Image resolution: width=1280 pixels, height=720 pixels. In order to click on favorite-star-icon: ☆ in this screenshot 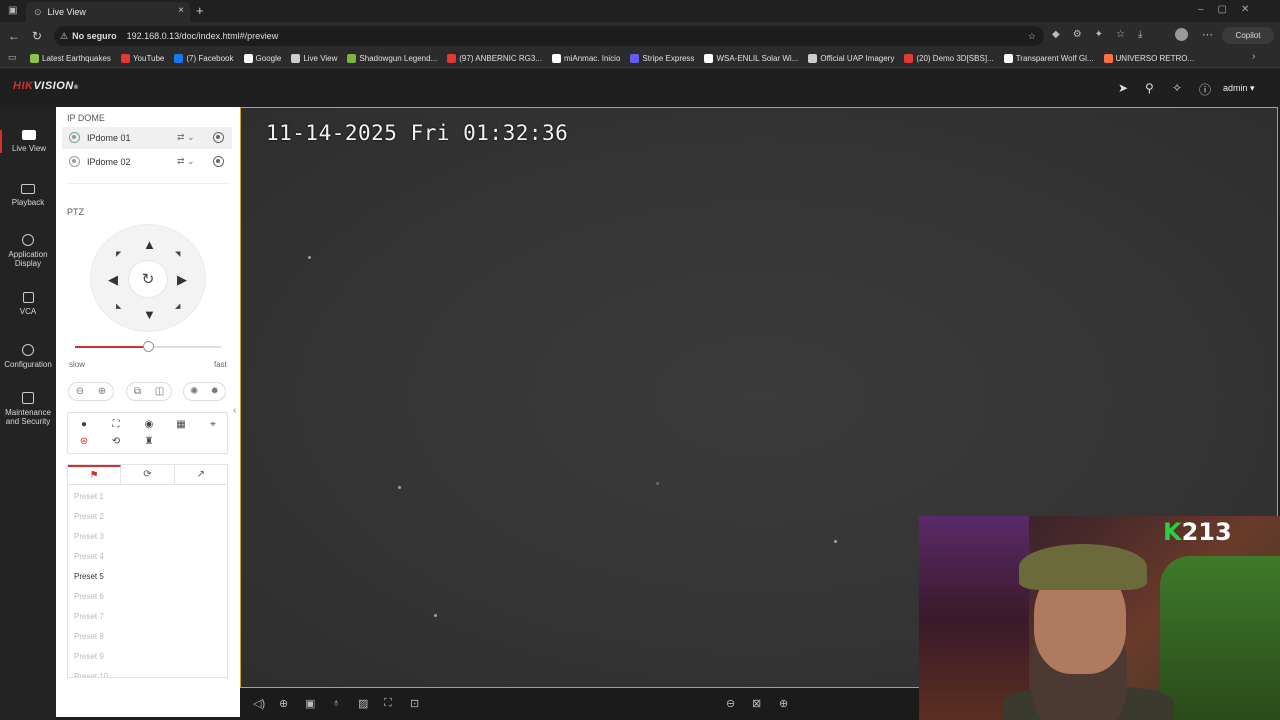, I will do `click(1032, 36)`.